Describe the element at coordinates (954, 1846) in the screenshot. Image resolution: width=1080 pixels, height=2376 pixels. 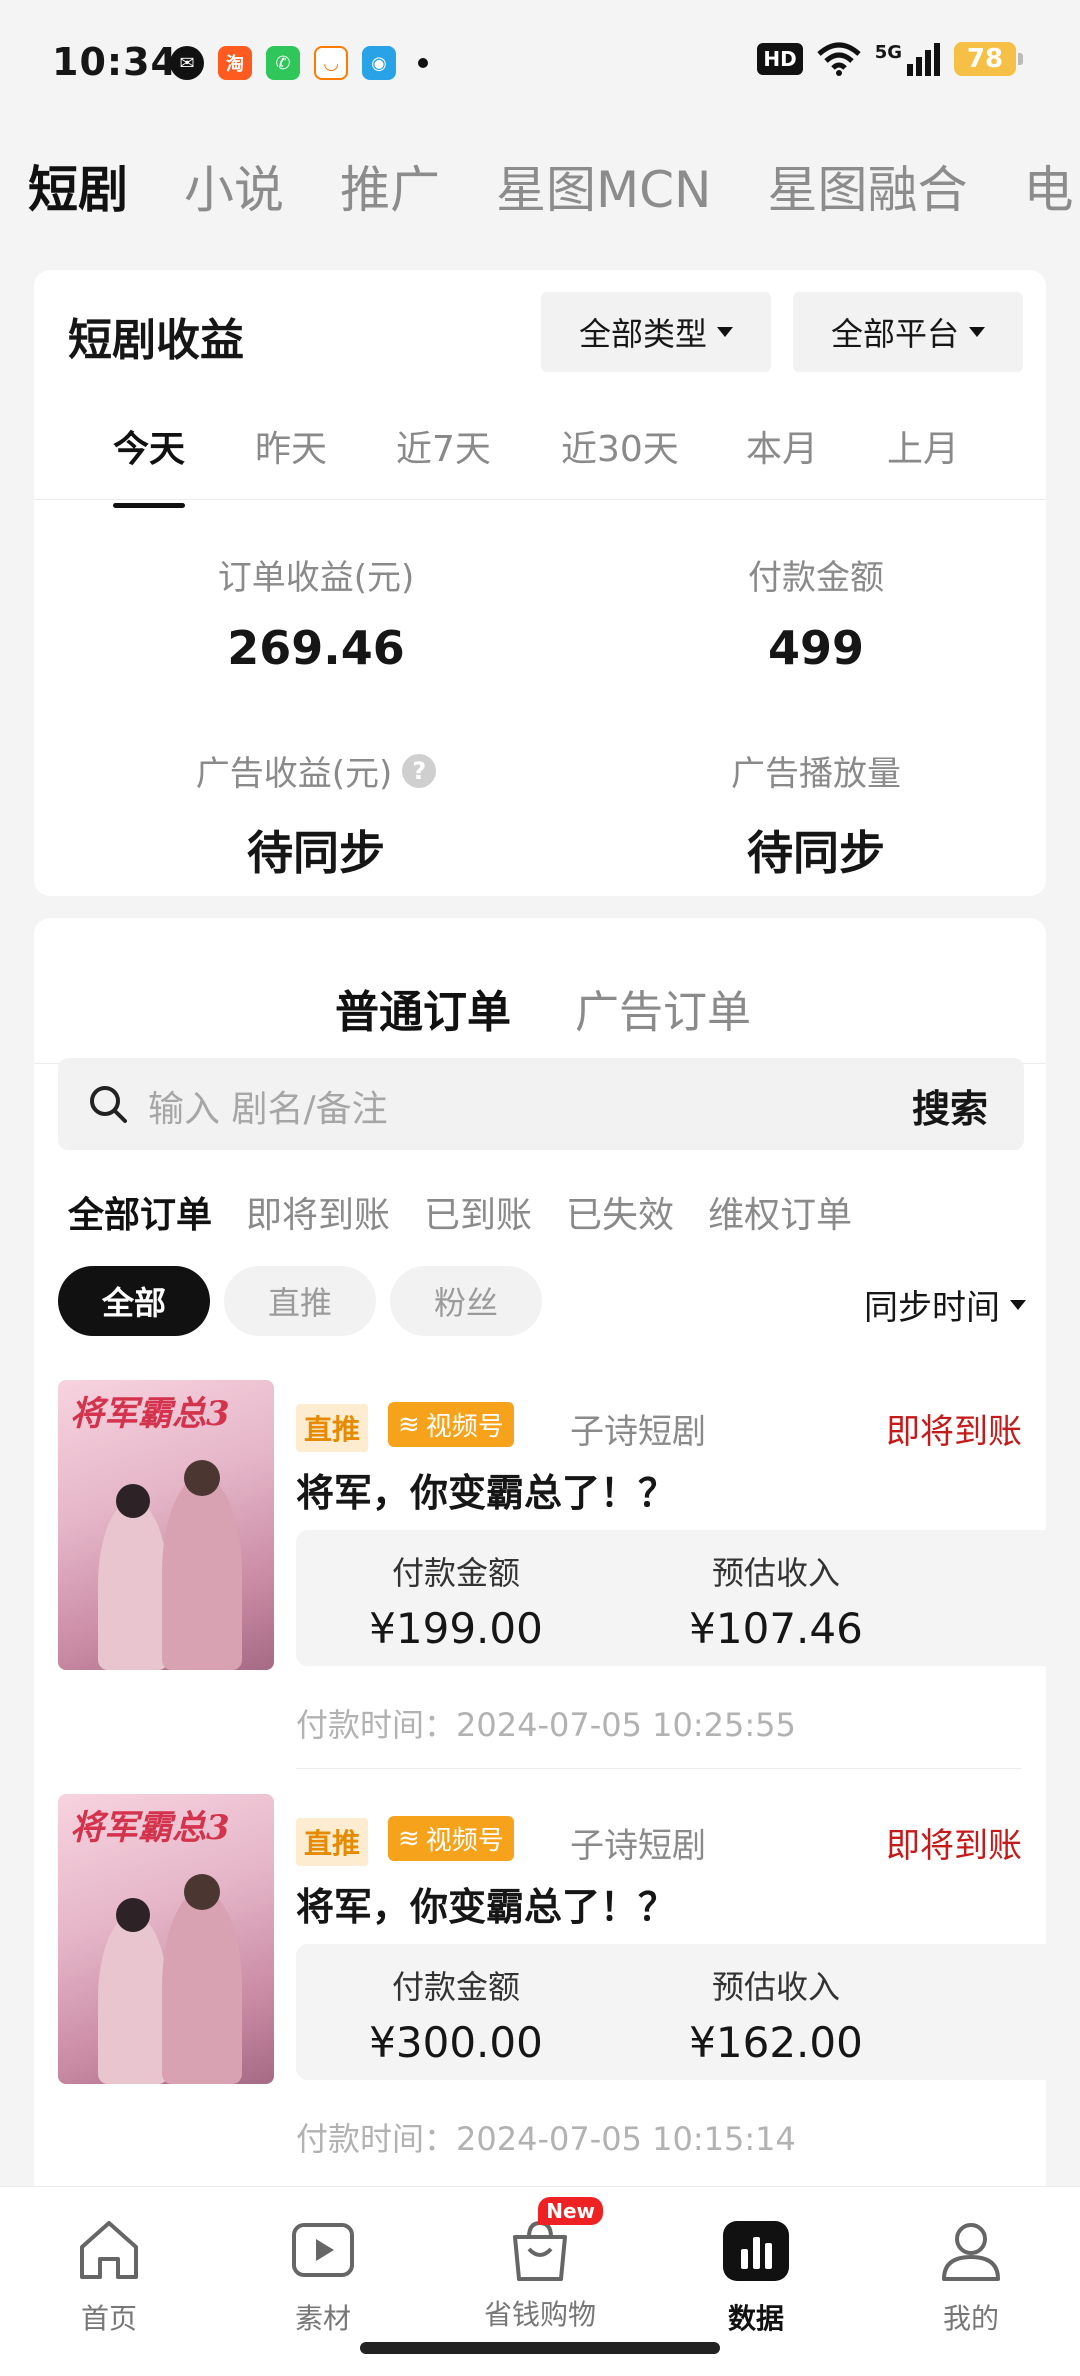
I see `order-state: 即将到账` at that location.